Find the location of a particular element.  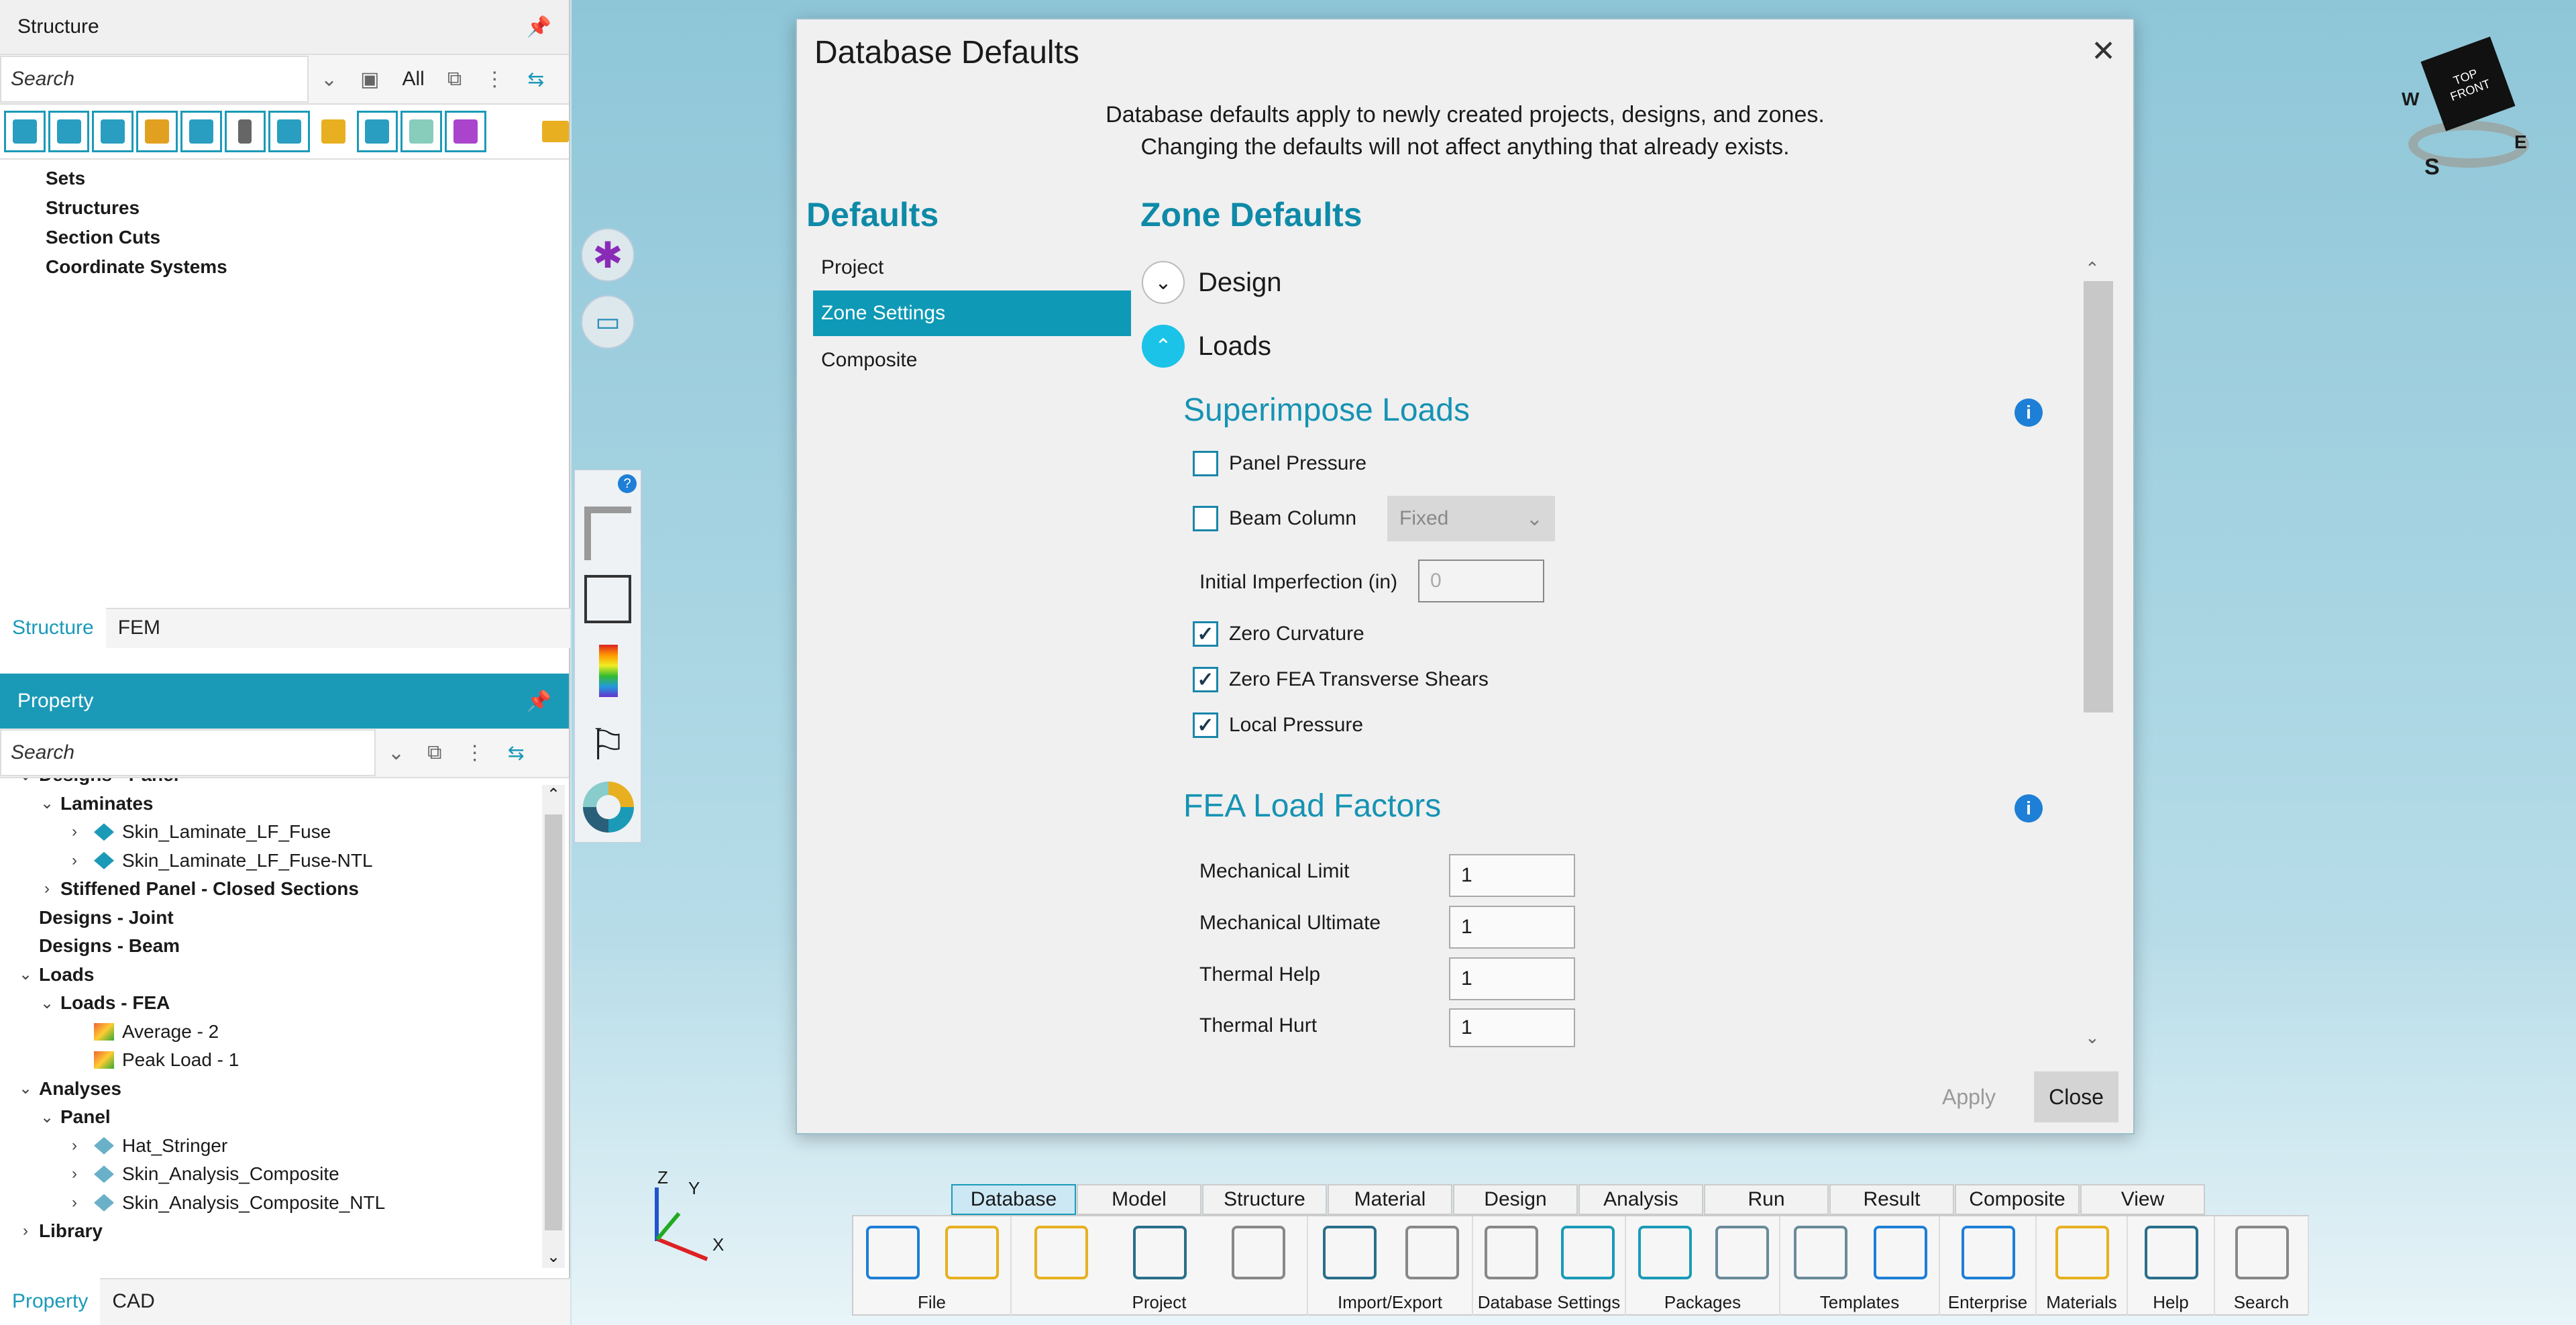

ibeam-video-icon is located at coordinates (607, 533).